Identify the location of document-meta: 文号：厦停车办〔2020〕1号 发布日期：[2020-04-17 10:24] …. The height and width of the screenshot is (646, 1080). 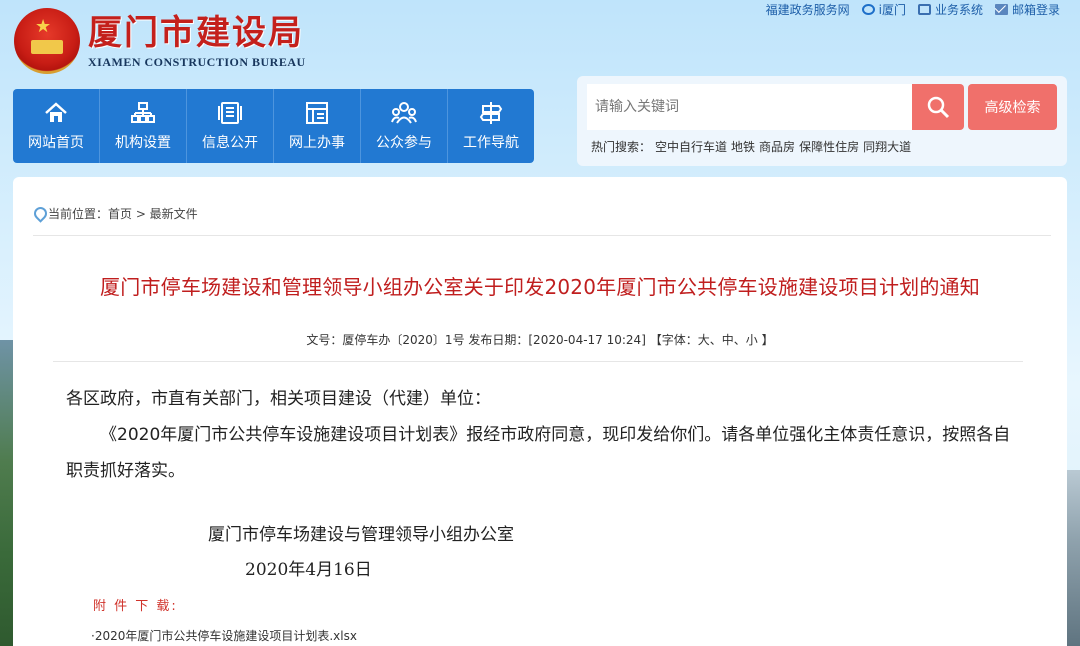
(540, 340).